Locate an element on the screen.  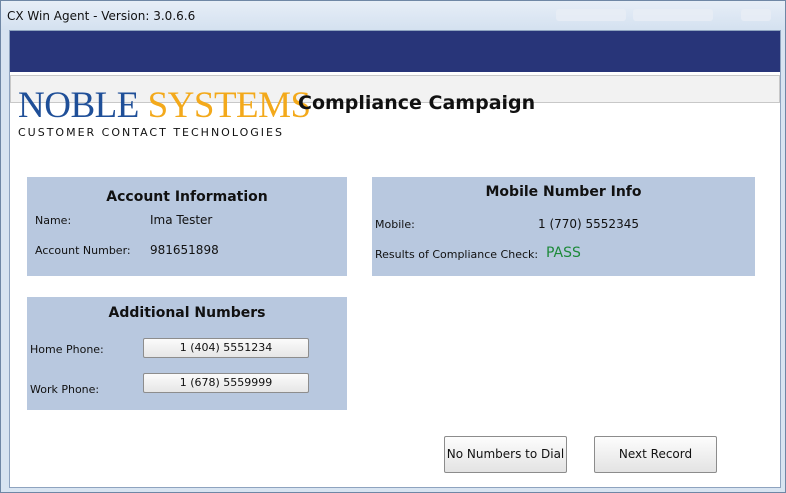
no-numbers-to-dial-button: No Numbers to Dial is located at coordinates (505, 454).